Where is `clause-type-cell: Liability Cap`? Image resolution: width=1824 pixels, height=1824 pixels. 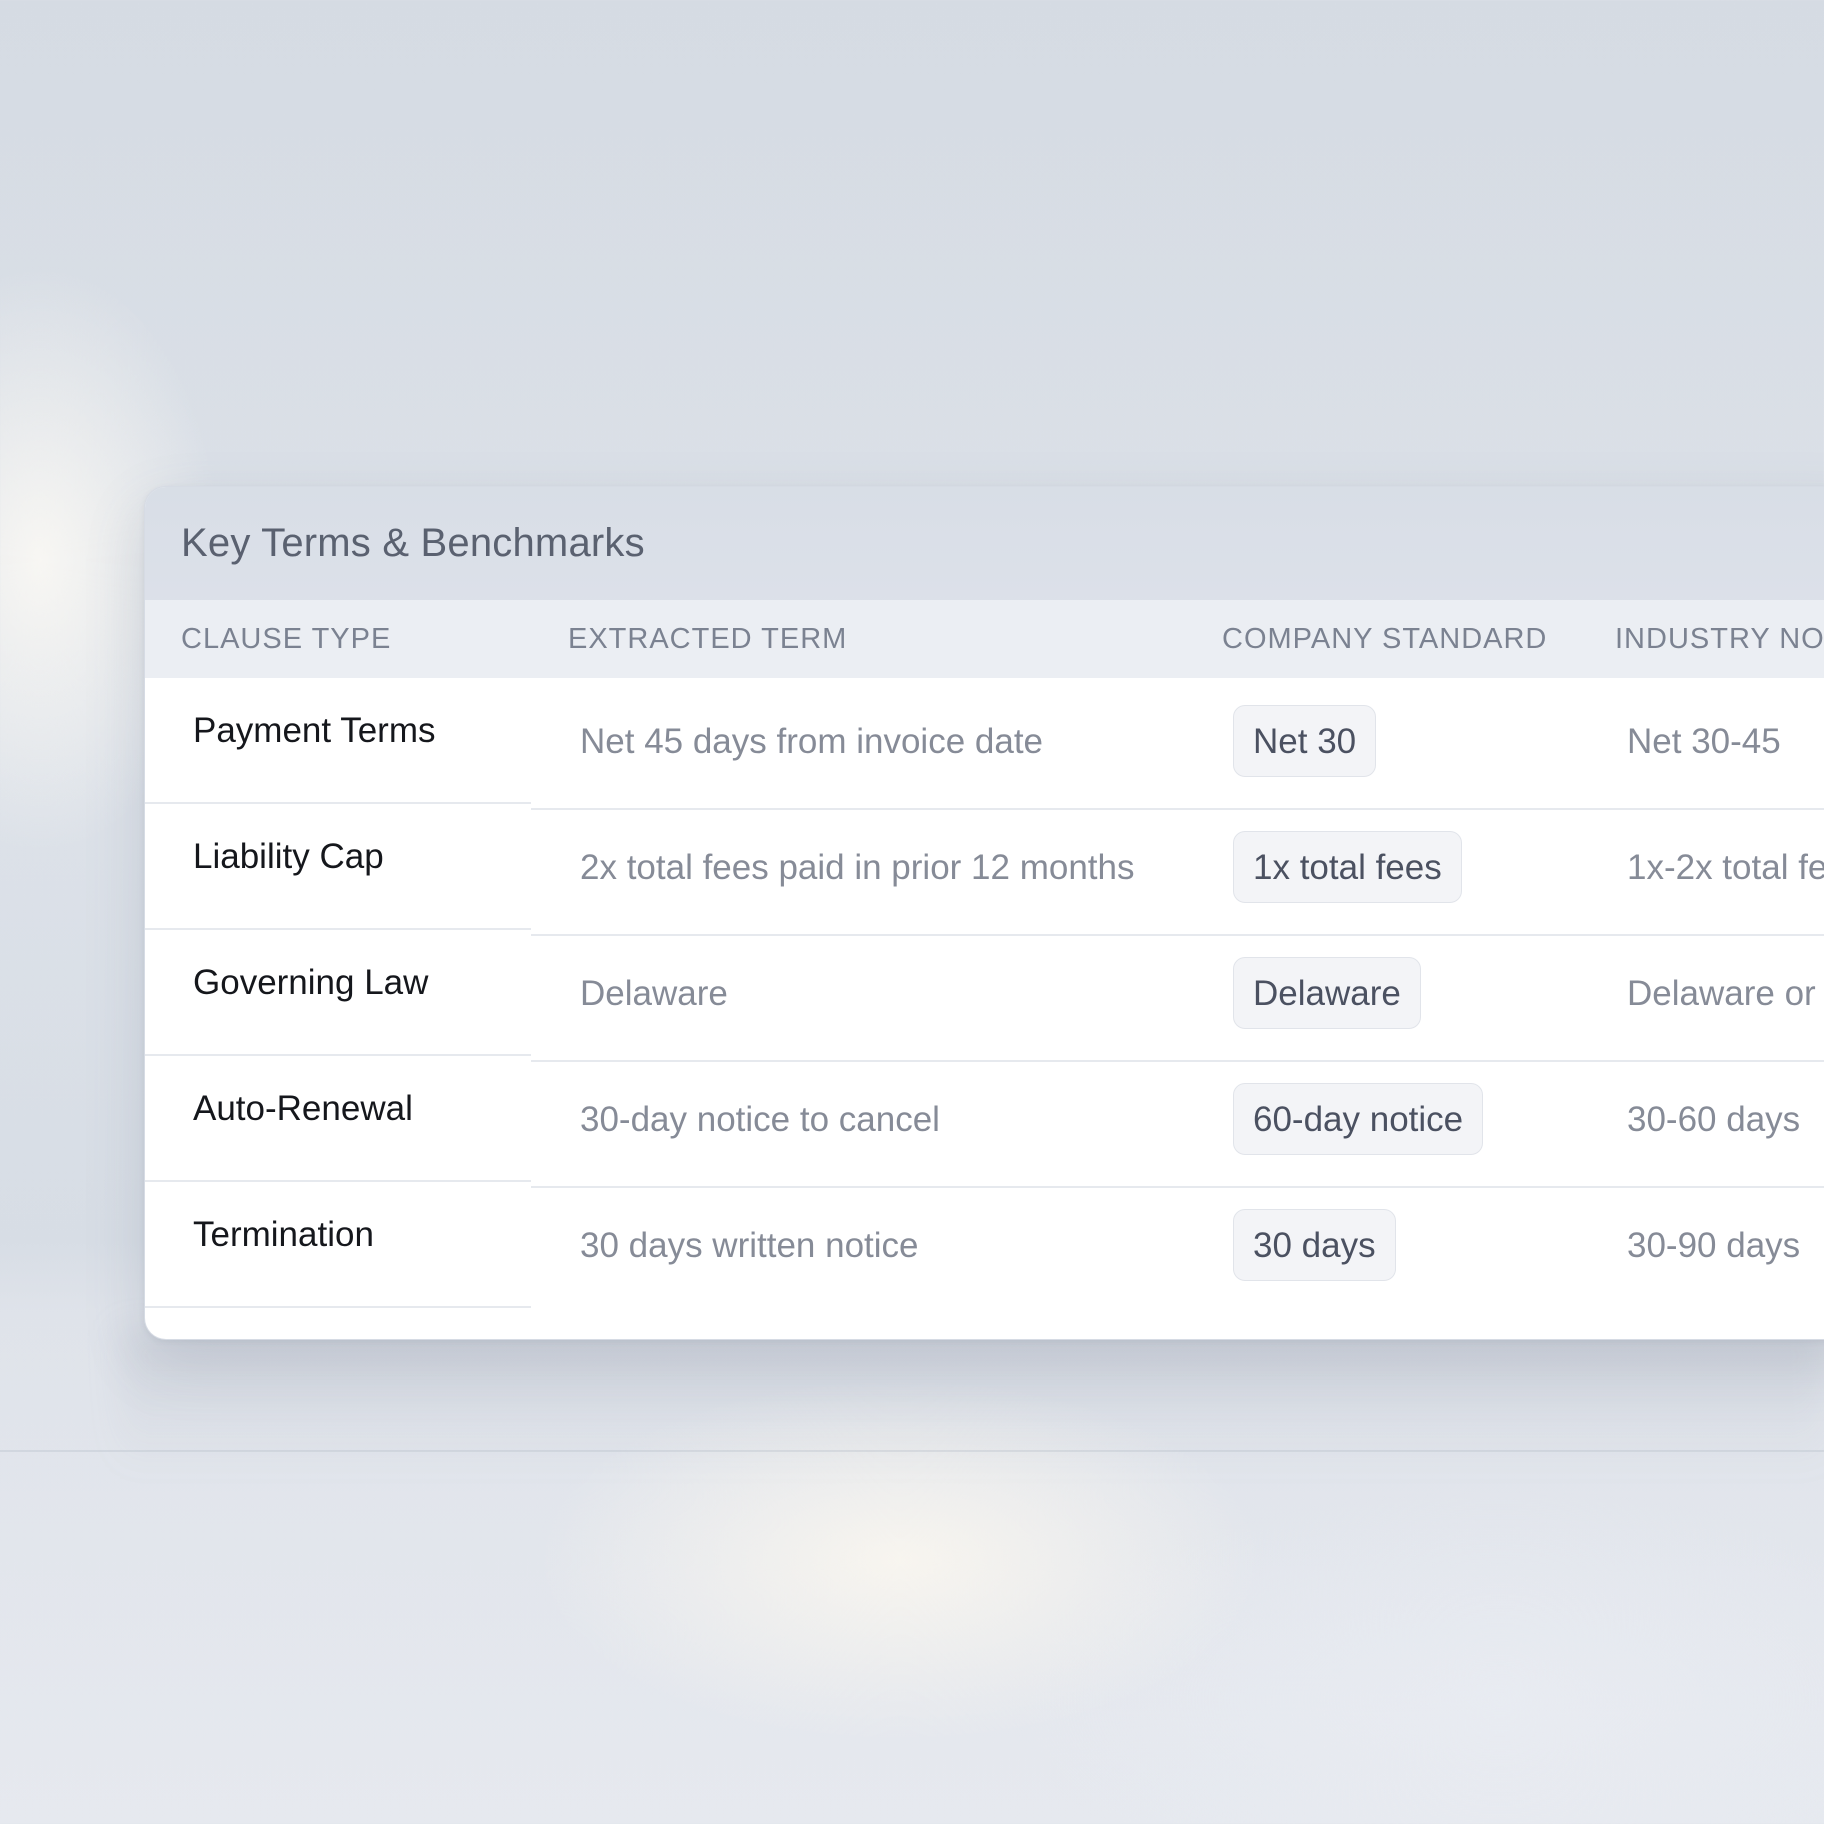 clause-type-cell: Liability Cap is located at coordinates (288, 856).